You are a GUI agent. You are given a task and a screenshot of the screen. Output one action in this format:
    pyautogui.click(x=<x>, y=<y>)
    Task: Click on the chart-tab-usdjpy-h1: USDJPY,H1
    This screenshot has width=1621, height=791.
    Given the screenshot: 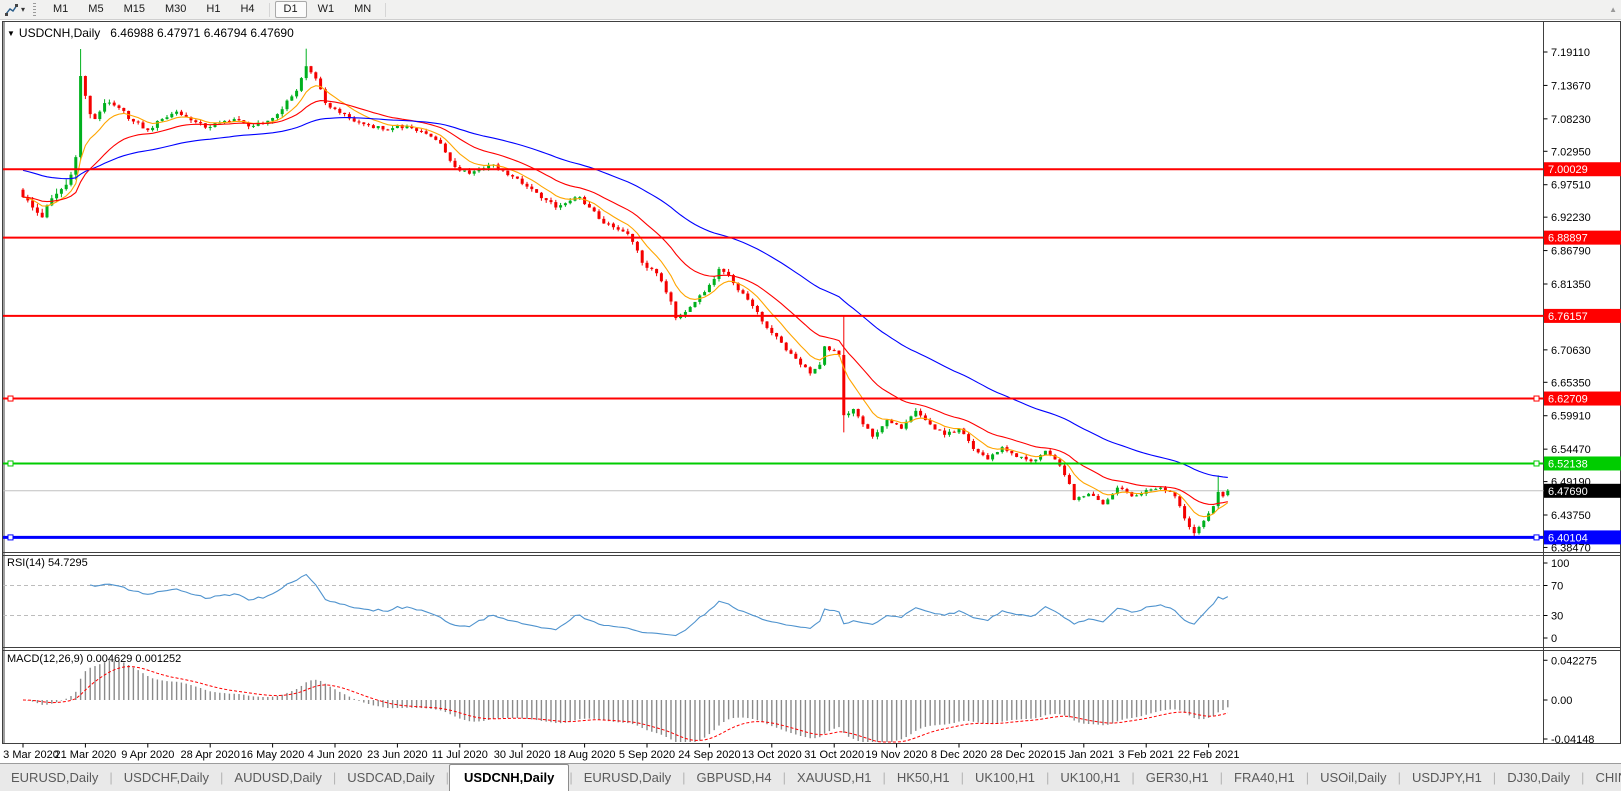 What is the action you would take?
    pyautogui.click(x=1447, y=778)
    